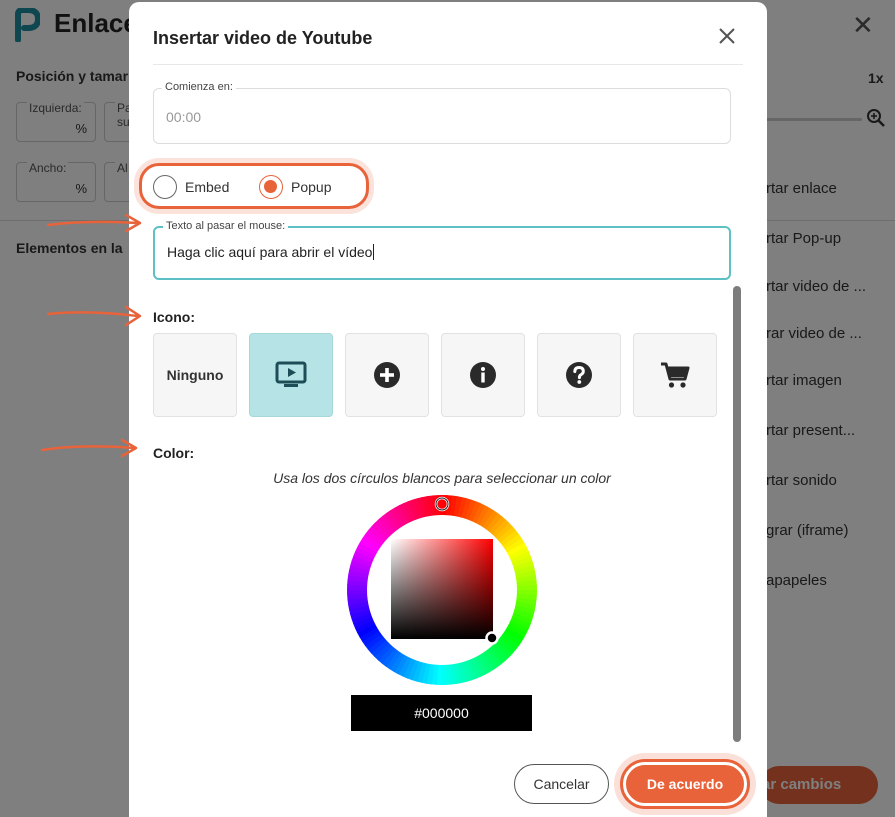  What do you see at coordinates (311, 187) in the screenshot?
I see `popup-radio-label: Popup` at bounding box center [311, 187].